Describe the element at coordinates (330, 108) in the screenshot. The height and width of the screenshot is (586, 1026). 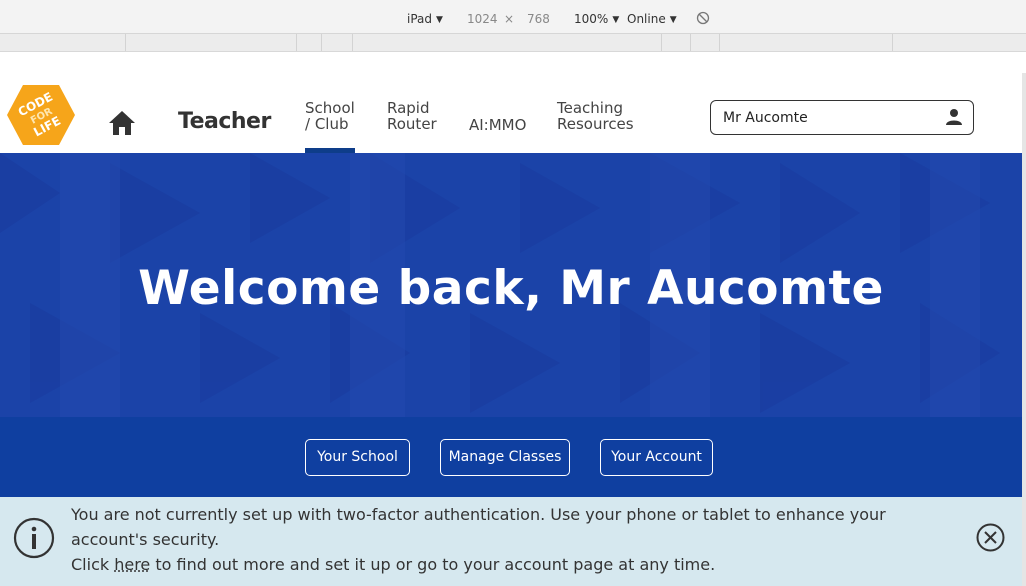
I see `nav-label: School` at that location.